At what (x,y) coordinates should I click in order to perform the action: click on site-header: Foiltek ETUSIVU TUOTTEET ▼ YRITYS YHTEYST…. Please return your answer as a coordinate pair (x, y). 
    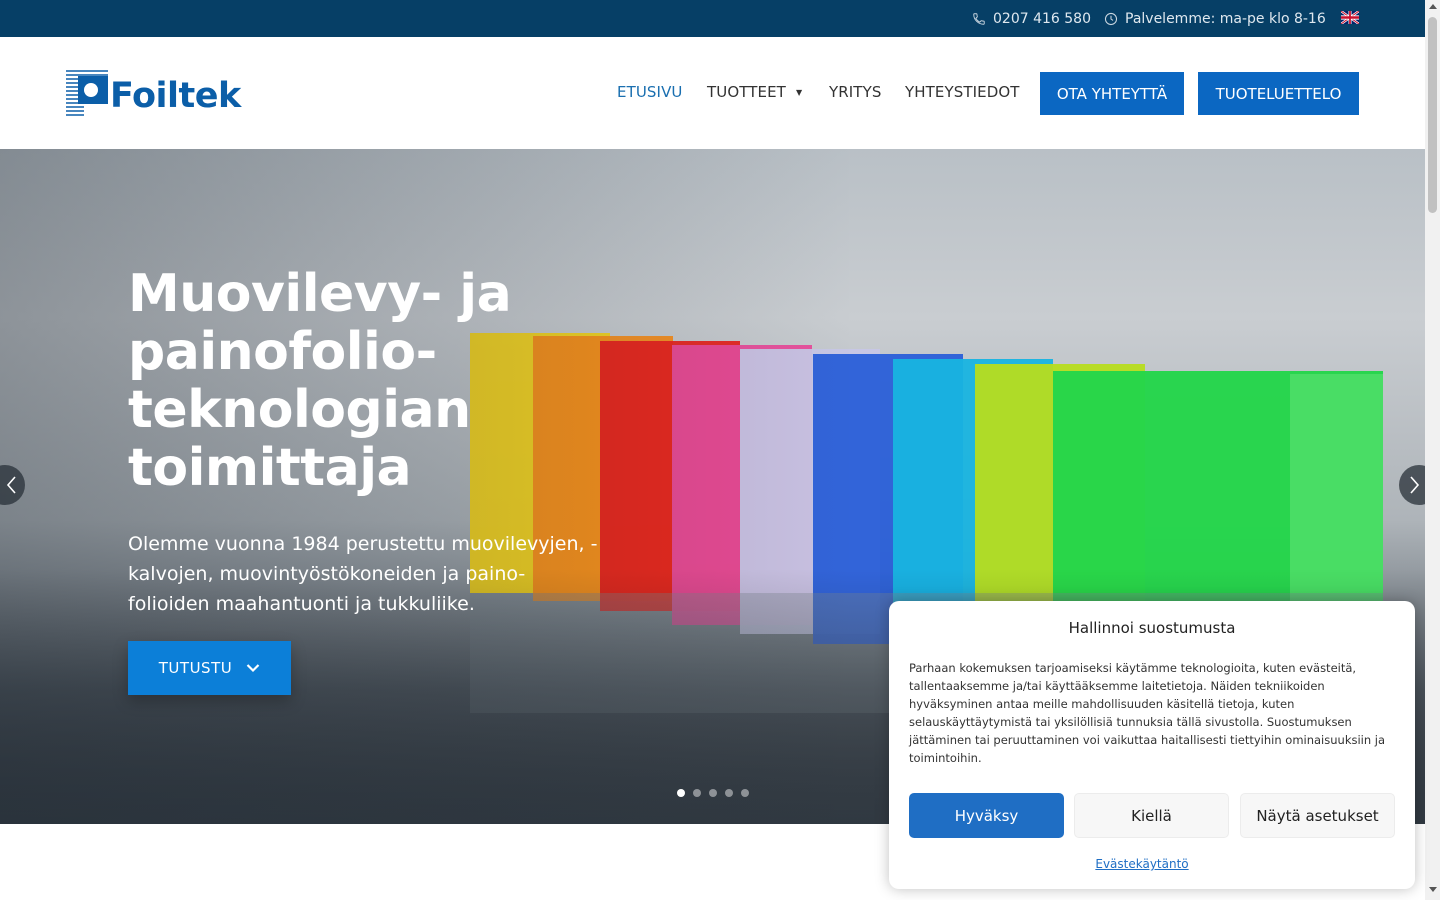
    Looking at the image, I should click on (712, 93).